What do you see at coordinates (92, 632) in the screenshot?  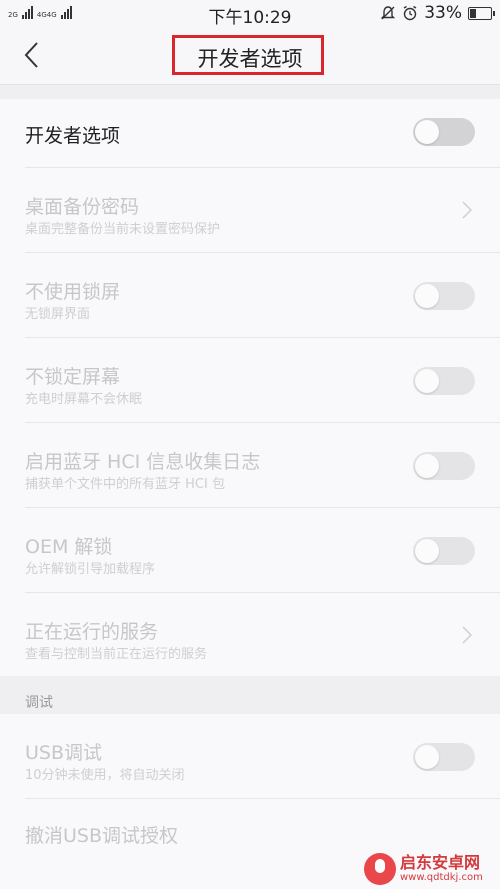 I see `setting-title: 正在运行的服务` at bounding box center [92, 632].